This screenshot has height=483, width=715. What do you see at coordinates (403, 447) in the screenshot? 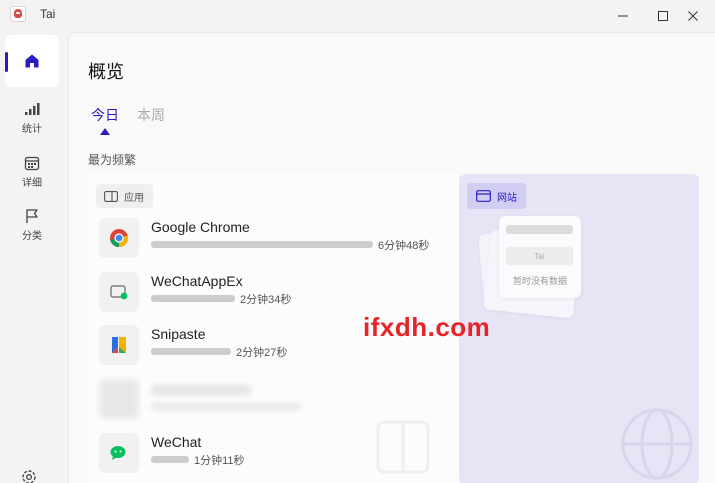
I see `faint-apps-icon` at bounding box center [403, 447].